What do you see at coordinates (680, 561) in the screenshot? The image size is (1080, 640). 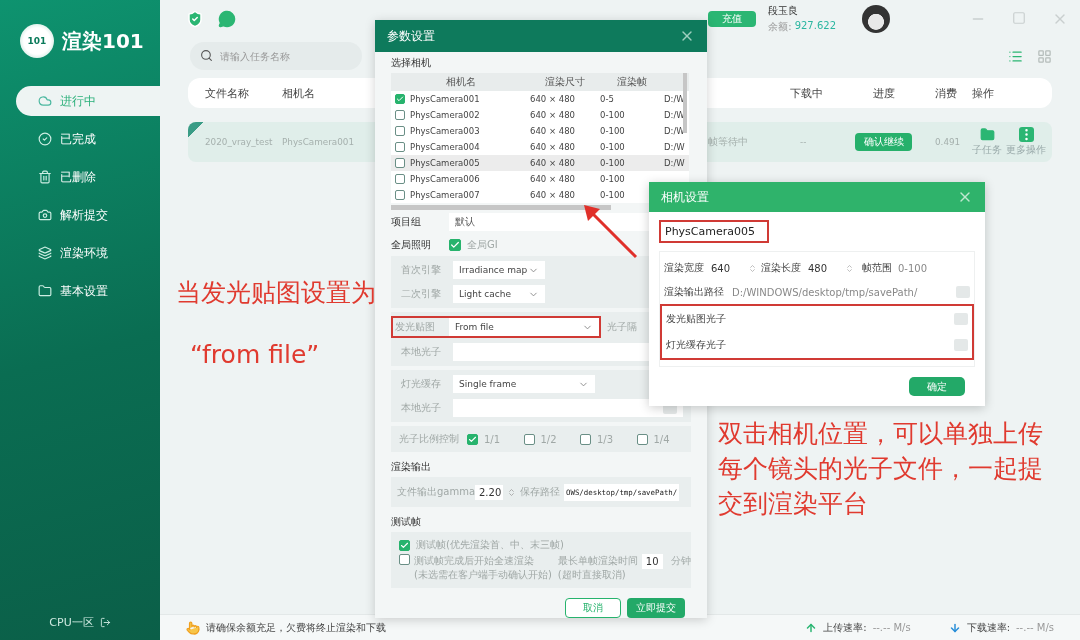 I see `unit-label: 分钟` at bounding box center [680, 561].